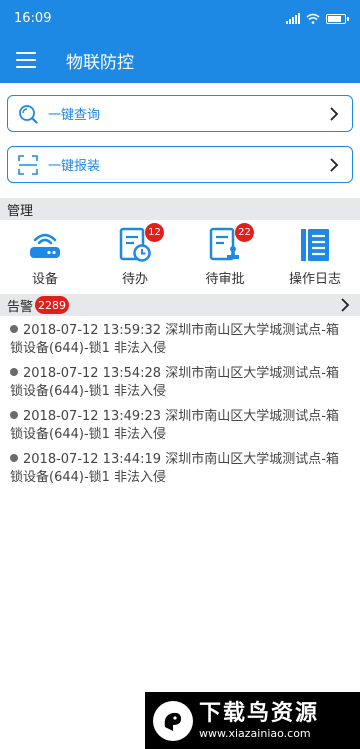  What do you see at coordinates (180, 164) in the screenshot?
I see `quick-install-button: 一键报装` at bounding box center [180, 164].